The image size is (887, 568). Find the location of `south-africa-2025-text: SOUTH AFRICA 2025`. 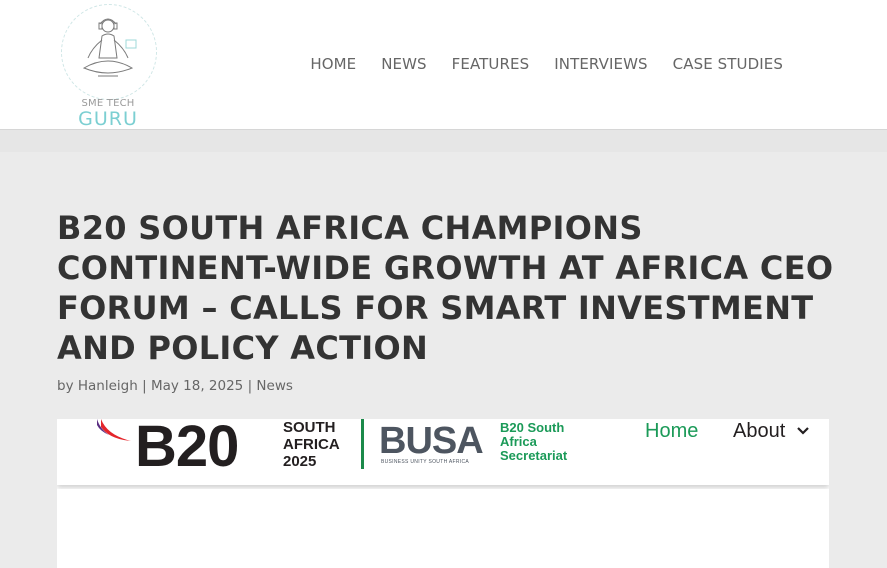

south-africa-2025-text: SOUTH AFRICA 2025 is located at coordinates (311, 444).